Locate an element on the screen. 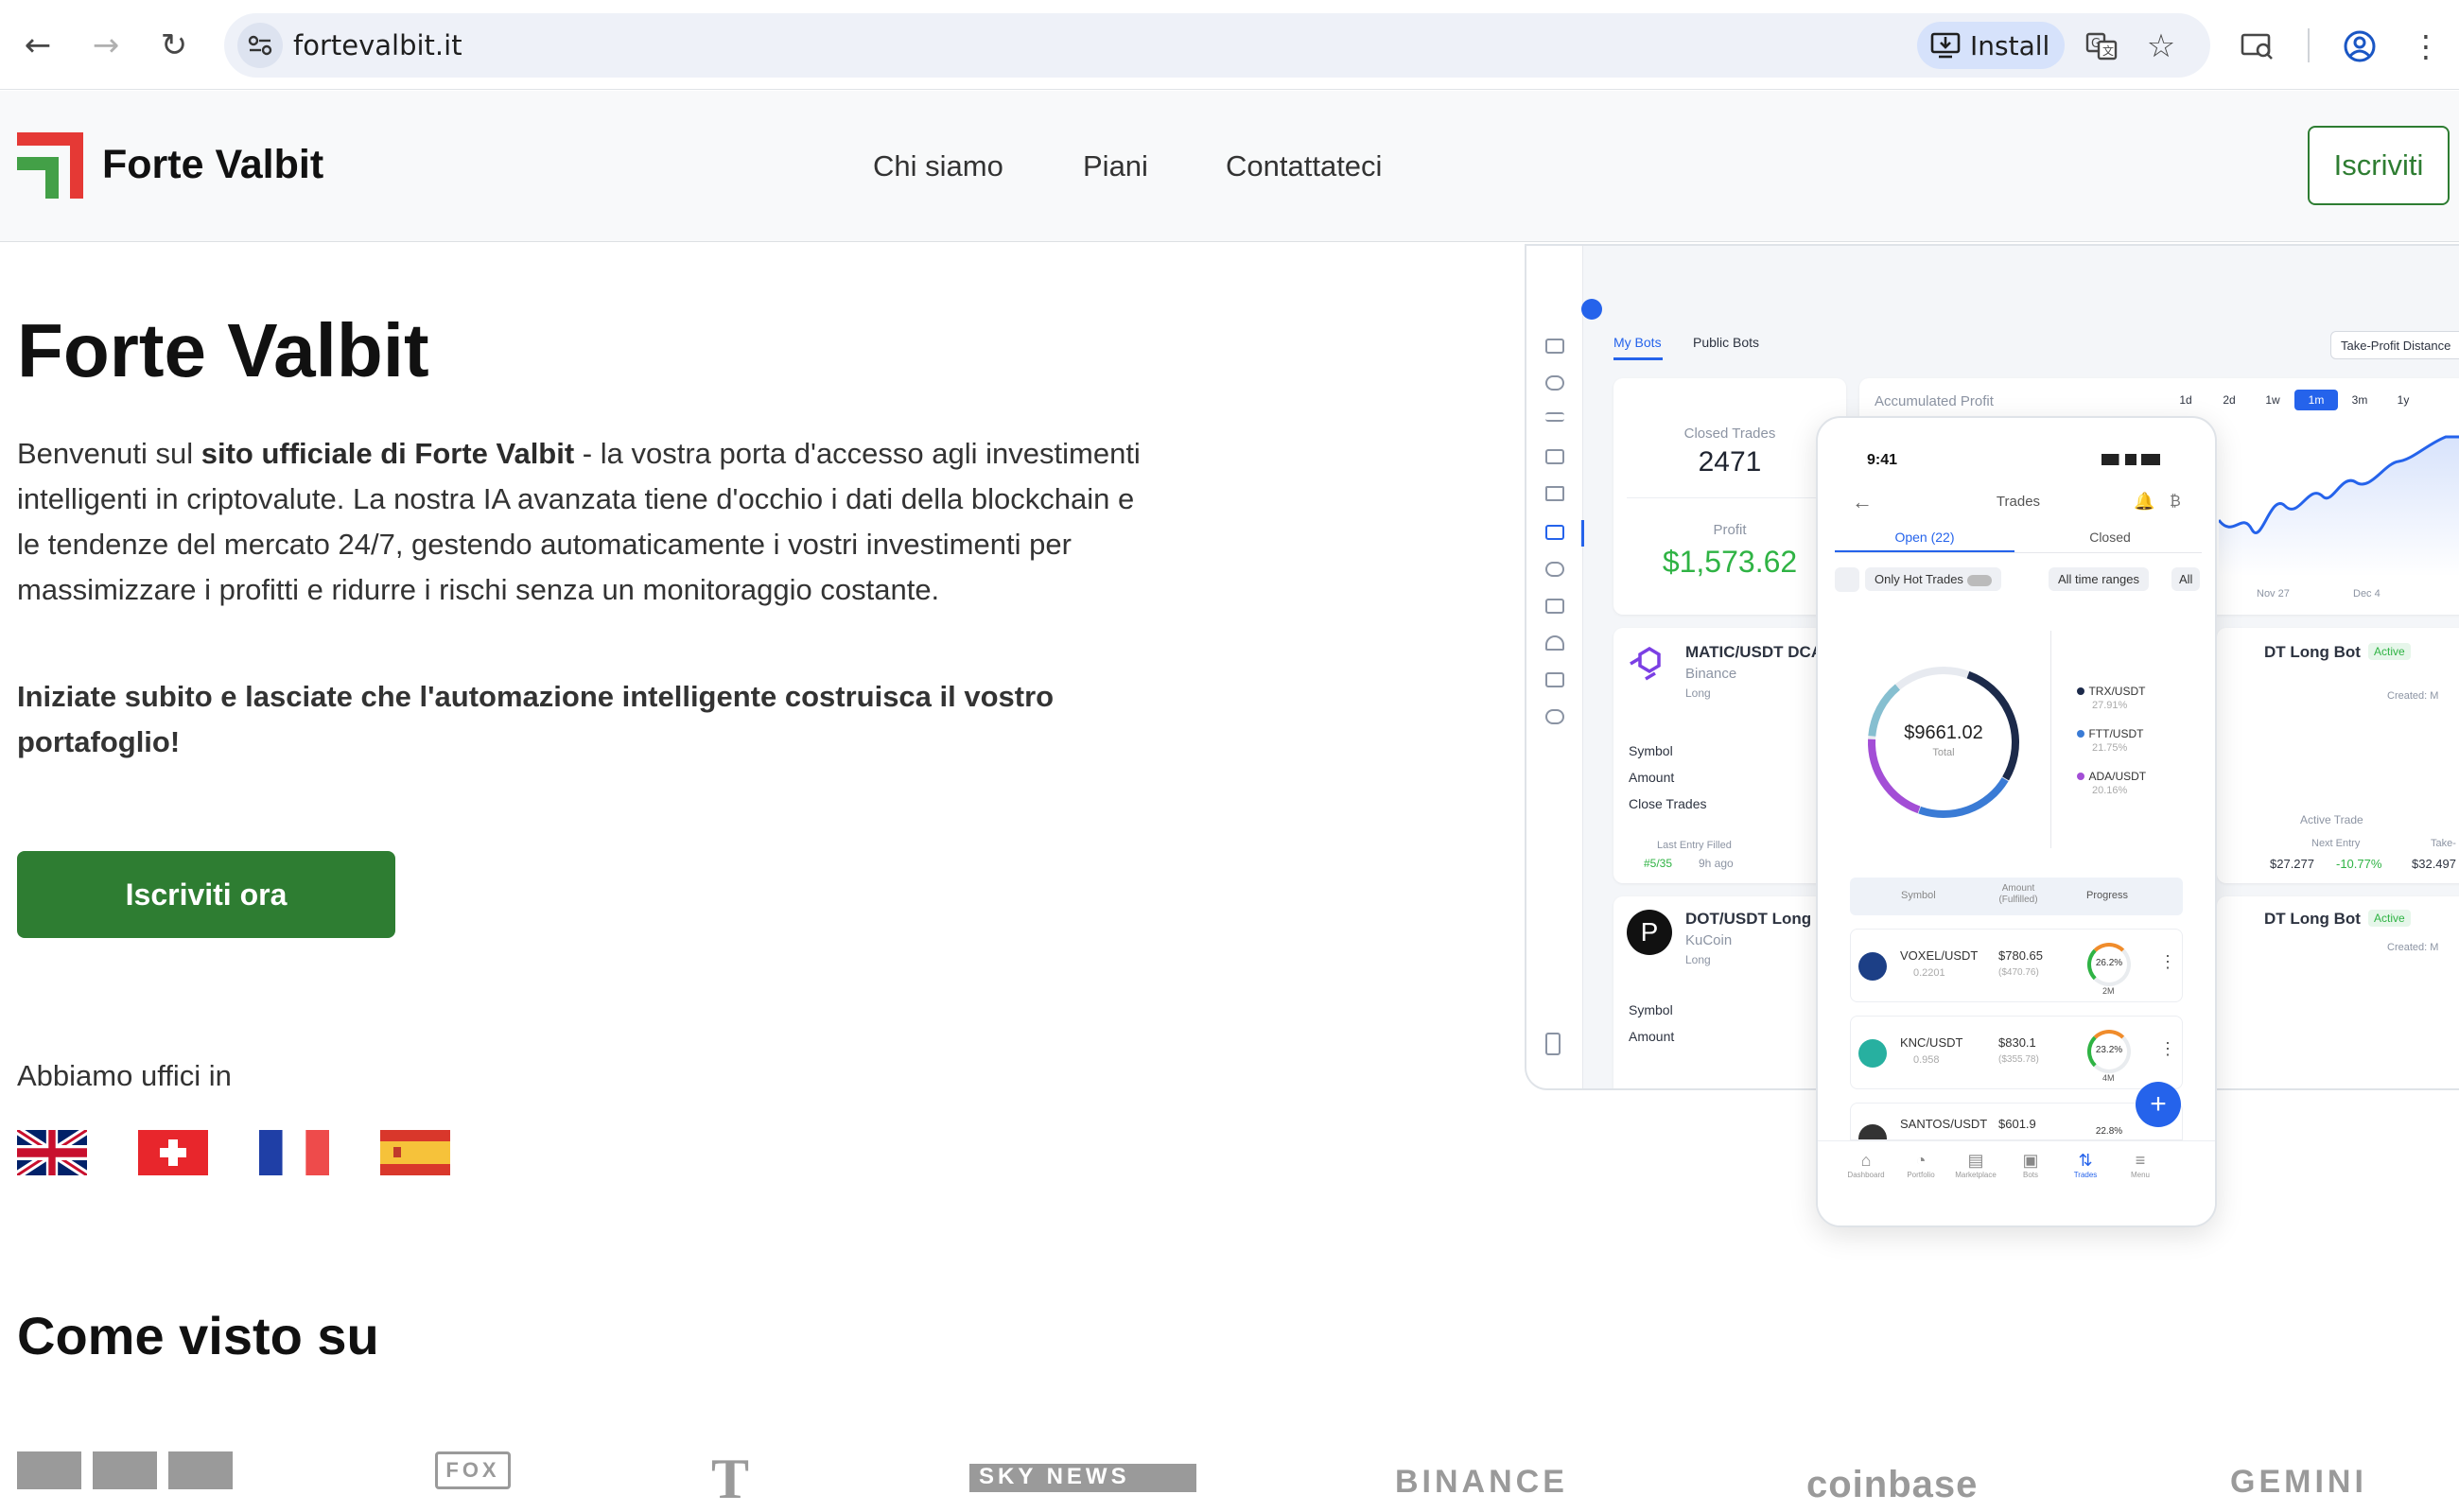 The height and width of the screenshot is (1512, 2459). sidebar-bots-icon is located at coordinates (1555, 532).